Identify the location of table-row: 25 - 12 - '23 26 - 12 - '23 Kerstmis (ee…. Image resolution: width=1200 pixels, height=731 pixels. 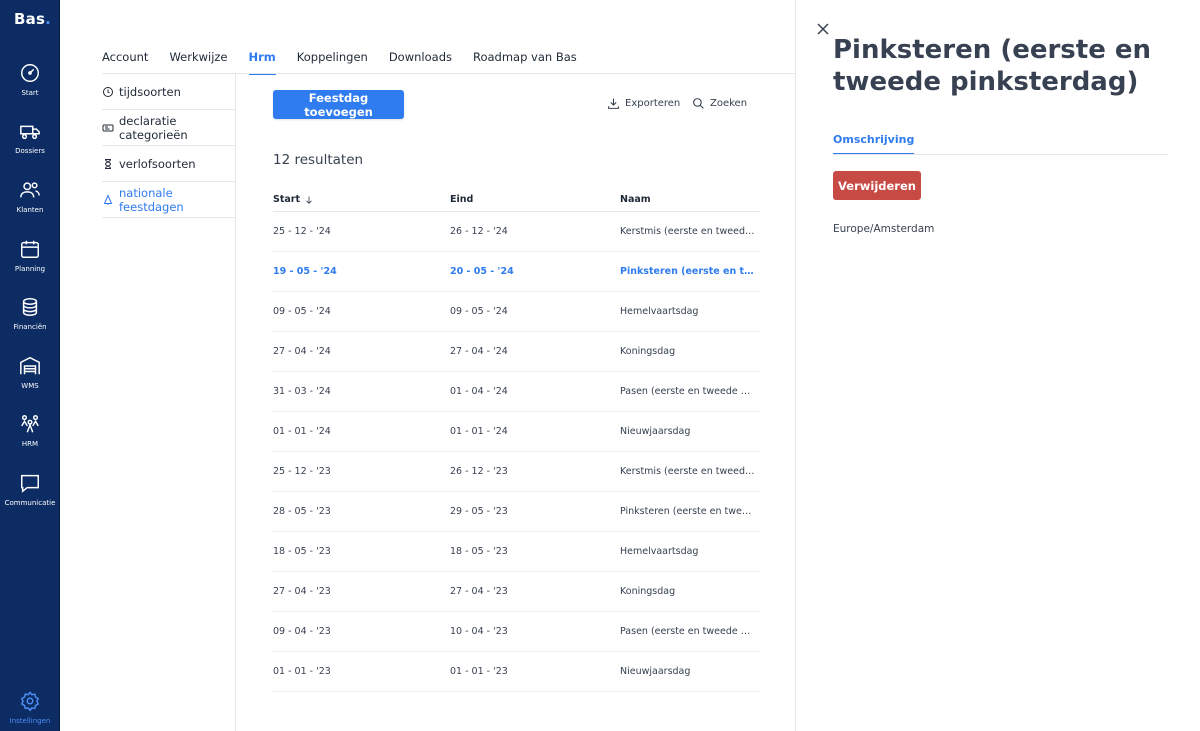
(516, 472).